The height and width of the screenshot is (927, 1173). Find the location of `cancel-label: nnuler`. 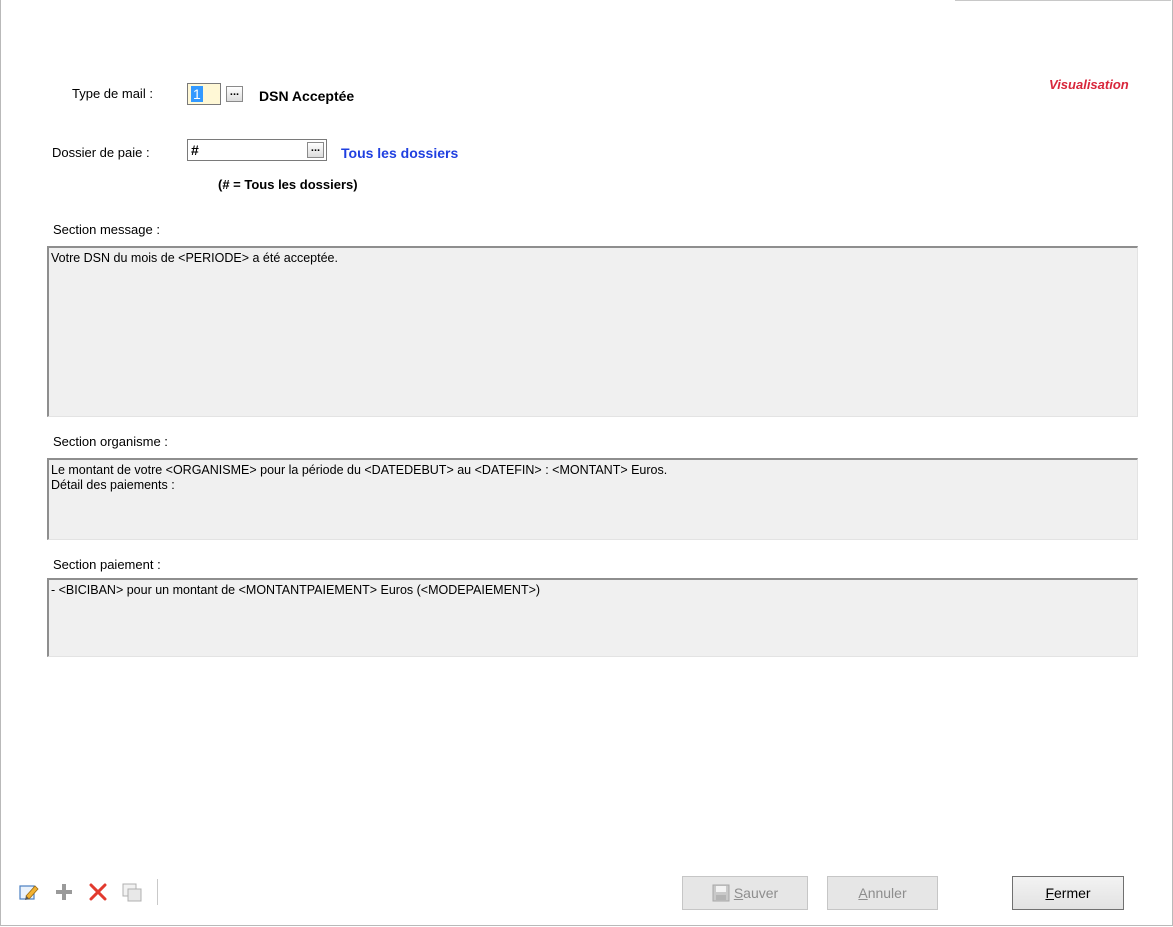

cancel-label: nnuler is located at coordinates (887, 893).